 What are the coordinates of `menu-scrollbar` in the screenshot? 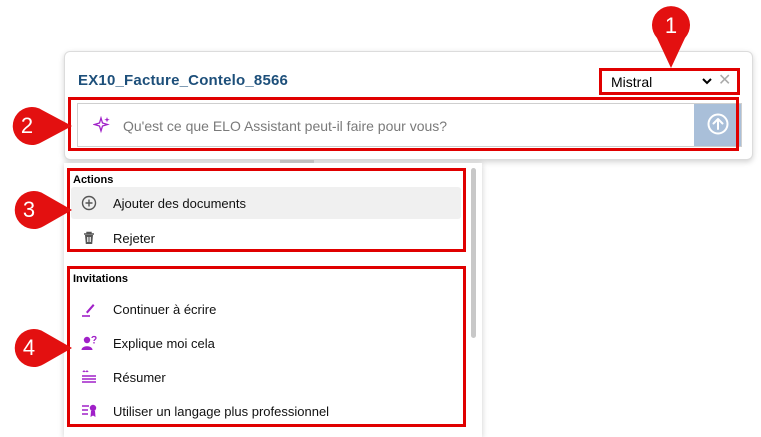 It's located at (473, 253).